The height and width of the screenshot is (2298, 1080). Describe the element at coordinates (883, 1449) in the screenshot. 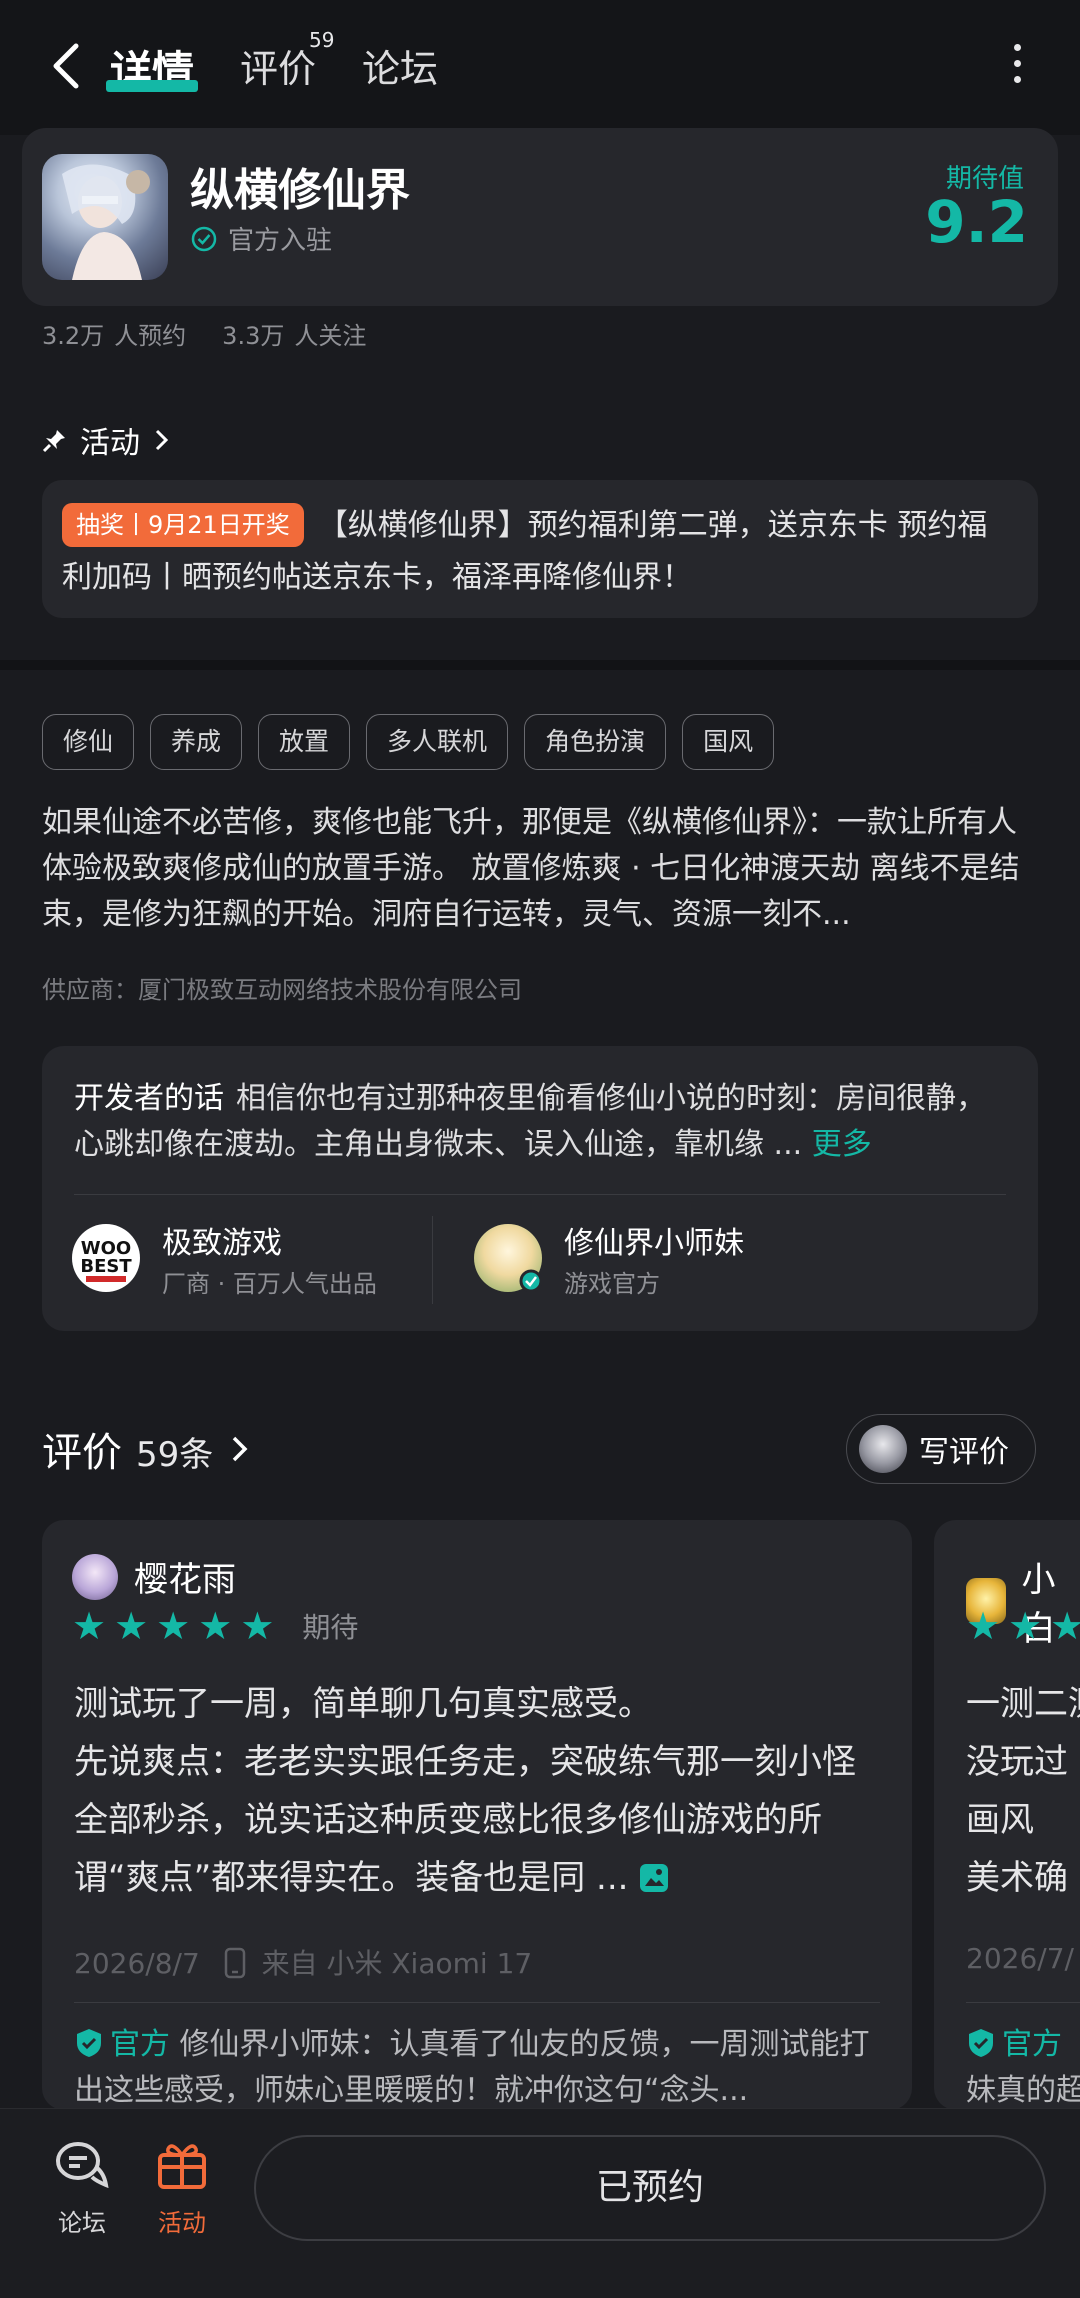

I see `user-avatar` at that location.